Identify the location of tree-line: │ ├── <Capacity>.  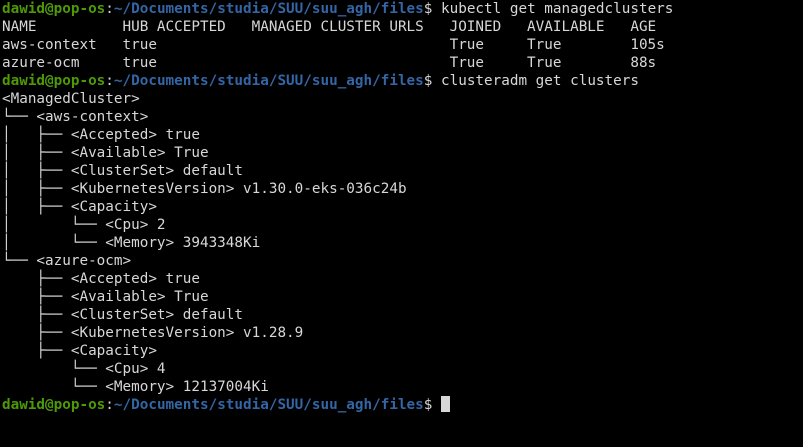
(79, 207).